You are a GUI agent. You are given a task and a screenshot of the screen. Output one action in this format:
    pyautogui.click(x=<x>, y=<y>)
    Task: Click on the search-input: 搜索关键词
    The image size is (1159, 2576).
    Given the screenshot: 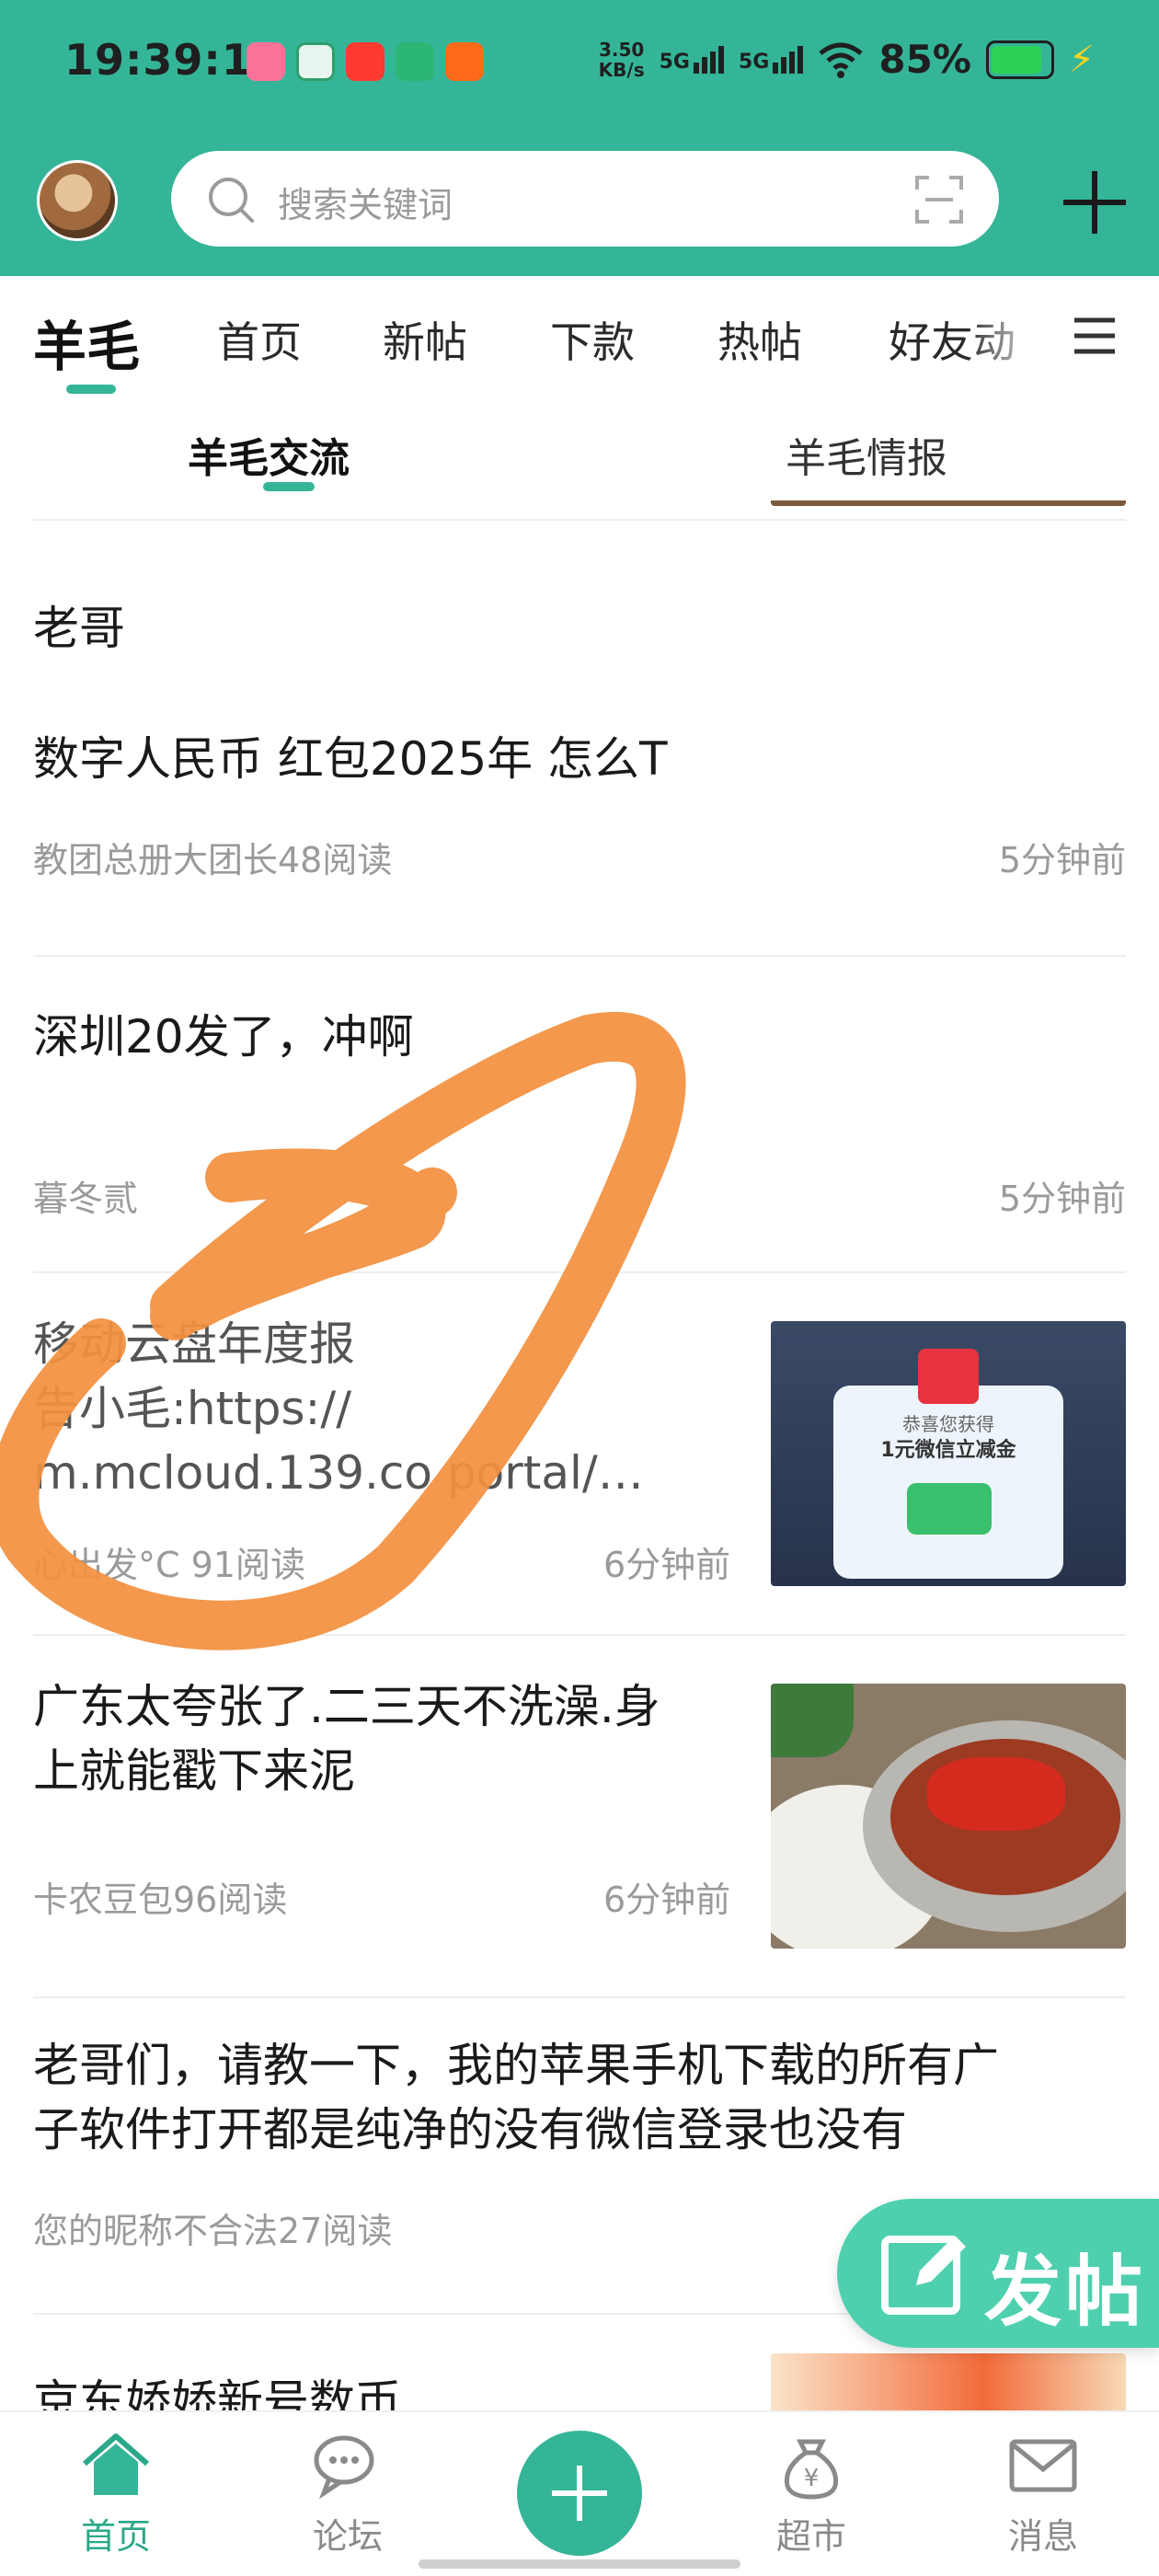 What is the action you would take?
    pyautogui.click(x=585, y=199)
    